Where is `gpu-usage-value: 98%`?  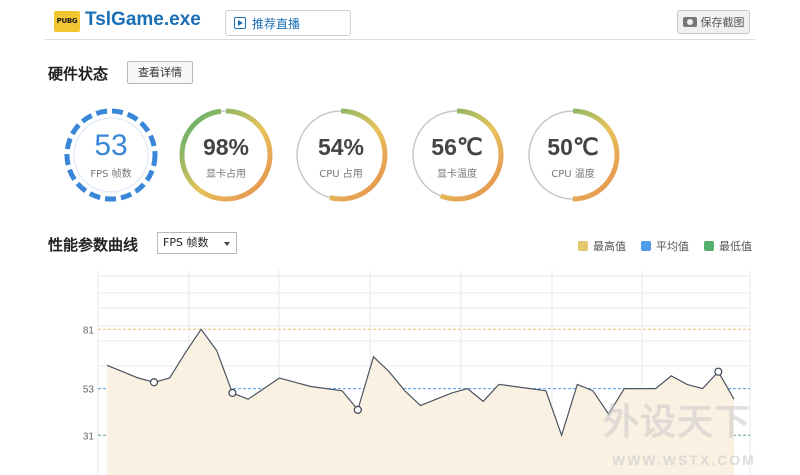
gpu-usage-value: 98% is located at coordinates (226, 147).